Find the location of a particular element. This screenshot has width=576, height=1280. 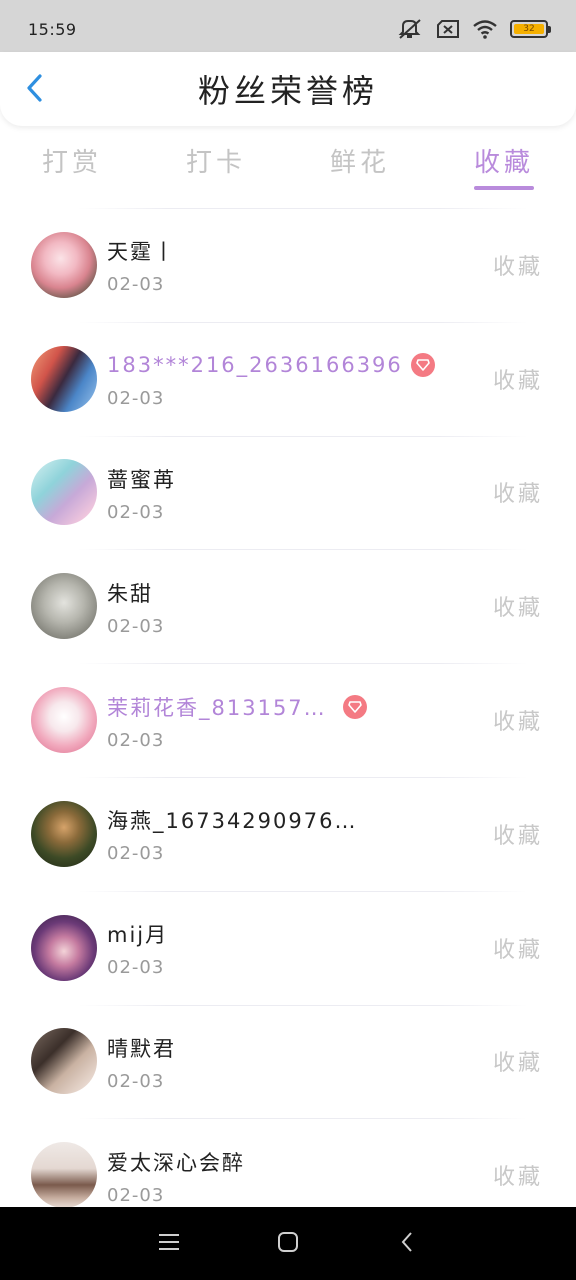

list-item: 晴默君 02-03 收藏 is located at coordinates (288, 1061).